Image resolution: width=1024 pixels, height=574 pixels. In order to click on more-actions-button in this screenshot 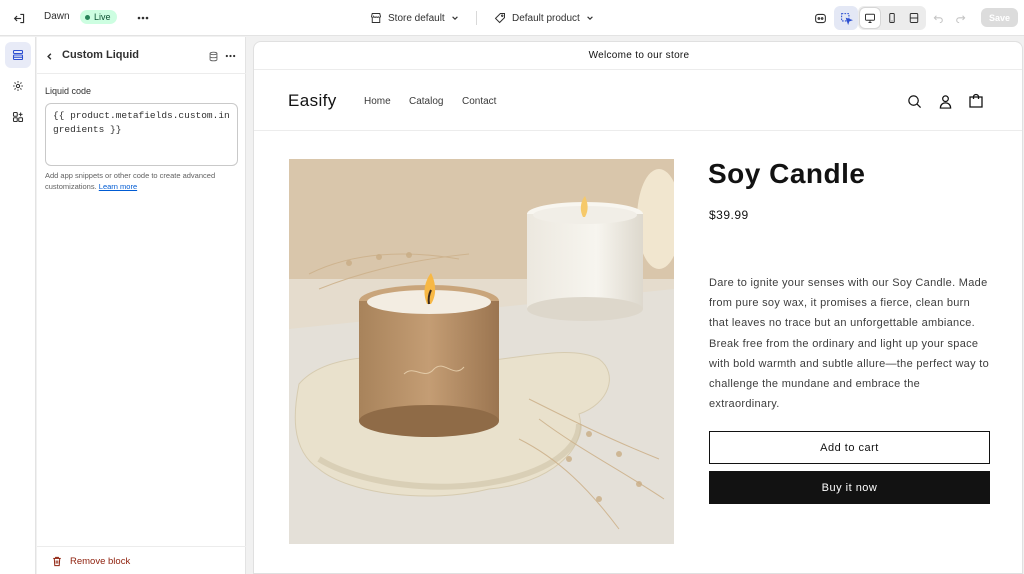, I will do `click(143, 18)`.